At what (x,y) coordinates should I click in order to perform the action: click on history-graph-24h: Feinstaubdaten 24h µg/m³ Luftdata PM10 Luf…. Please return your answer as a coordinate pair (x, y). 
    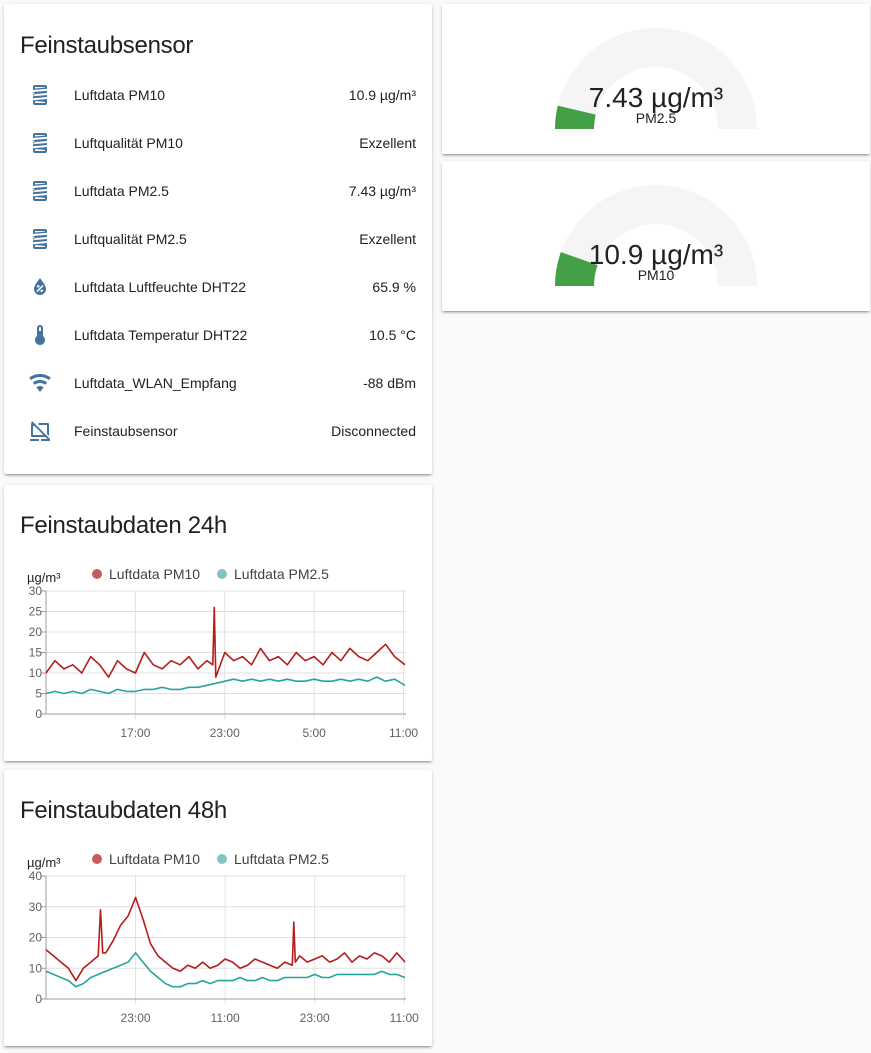
    Looking at the image, I should click on (218, 623).